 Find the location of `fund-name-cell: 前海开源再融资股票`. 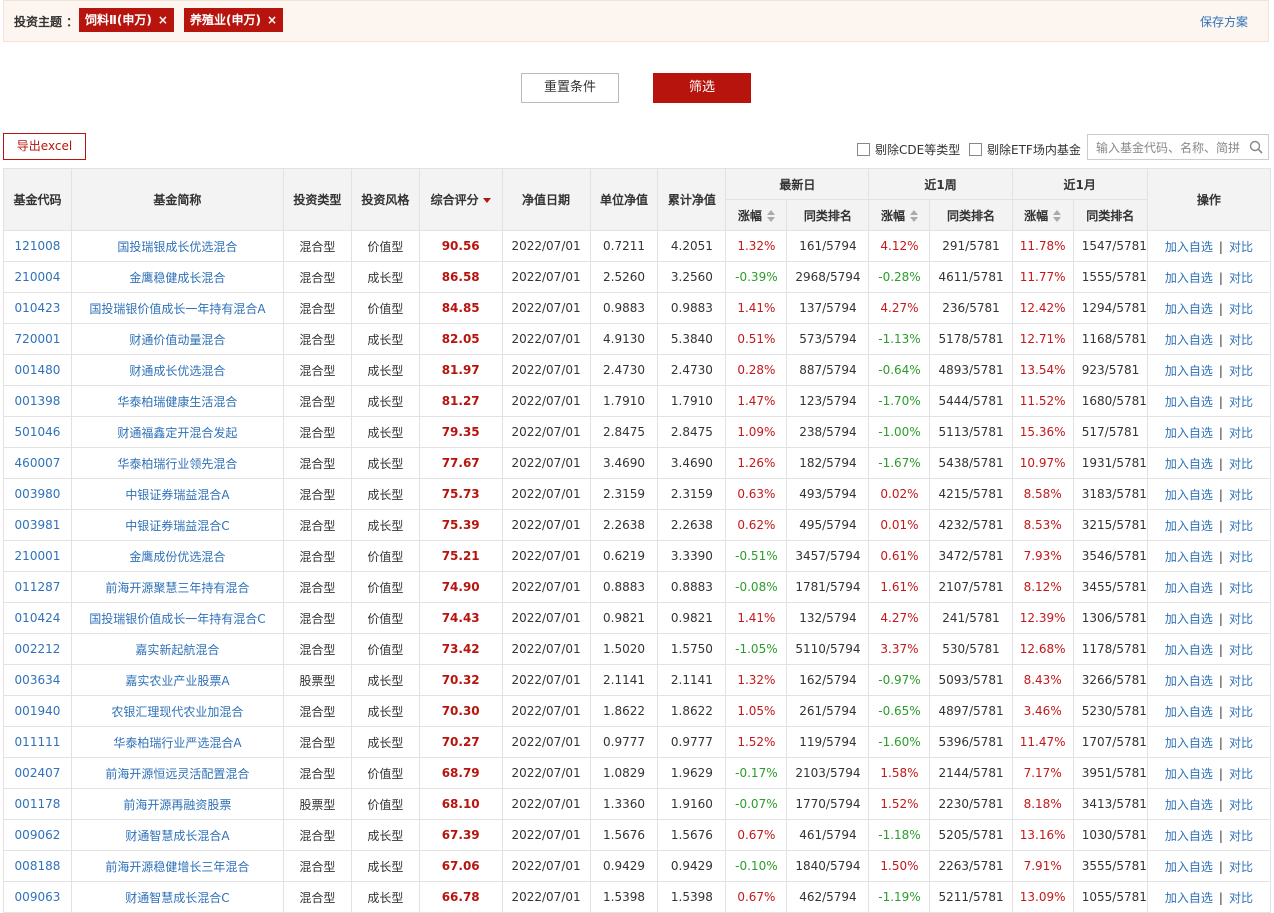

fund-name-cell: 前海开源再融资股票 is located at coordinates (177, 804).